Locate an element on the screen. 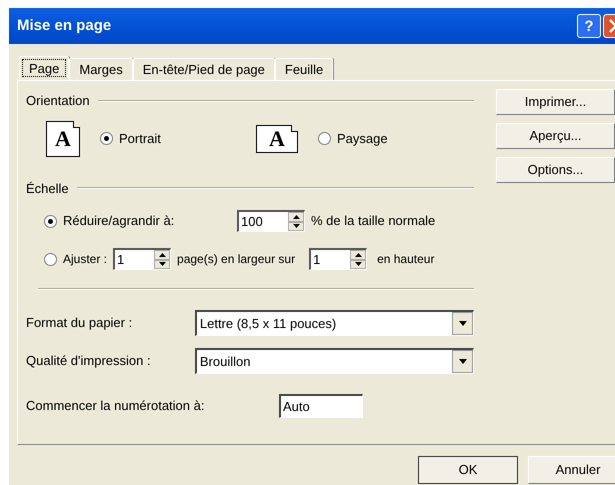 The width and height of the screenshot is (615, 485). dialog-button: Annuler is located at coordinates (571, 470).